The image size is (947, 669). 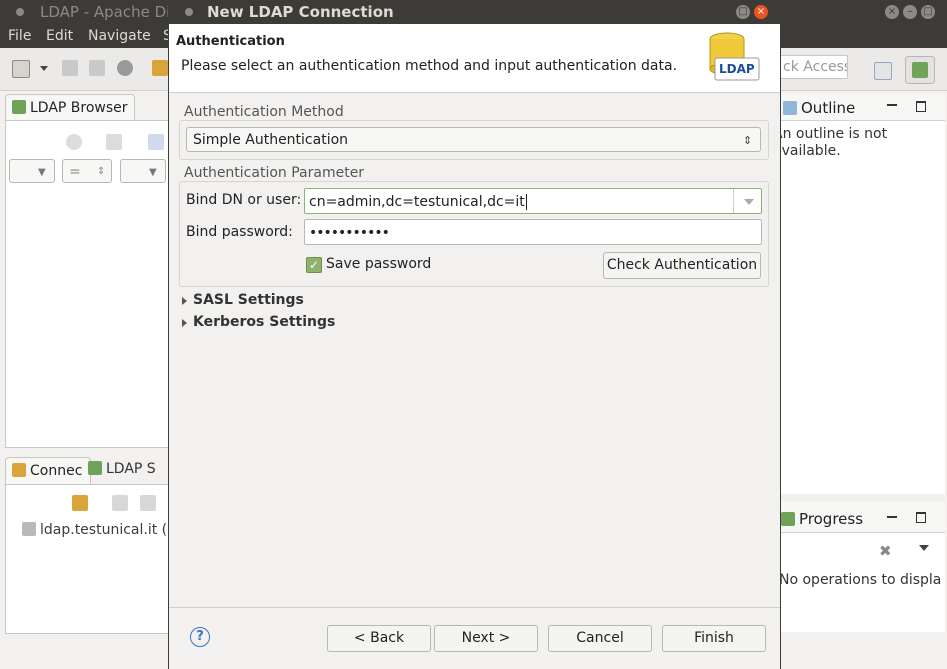 I want to click on connections-panel: ldap.testunical.it (, so click(x=87, y=559).